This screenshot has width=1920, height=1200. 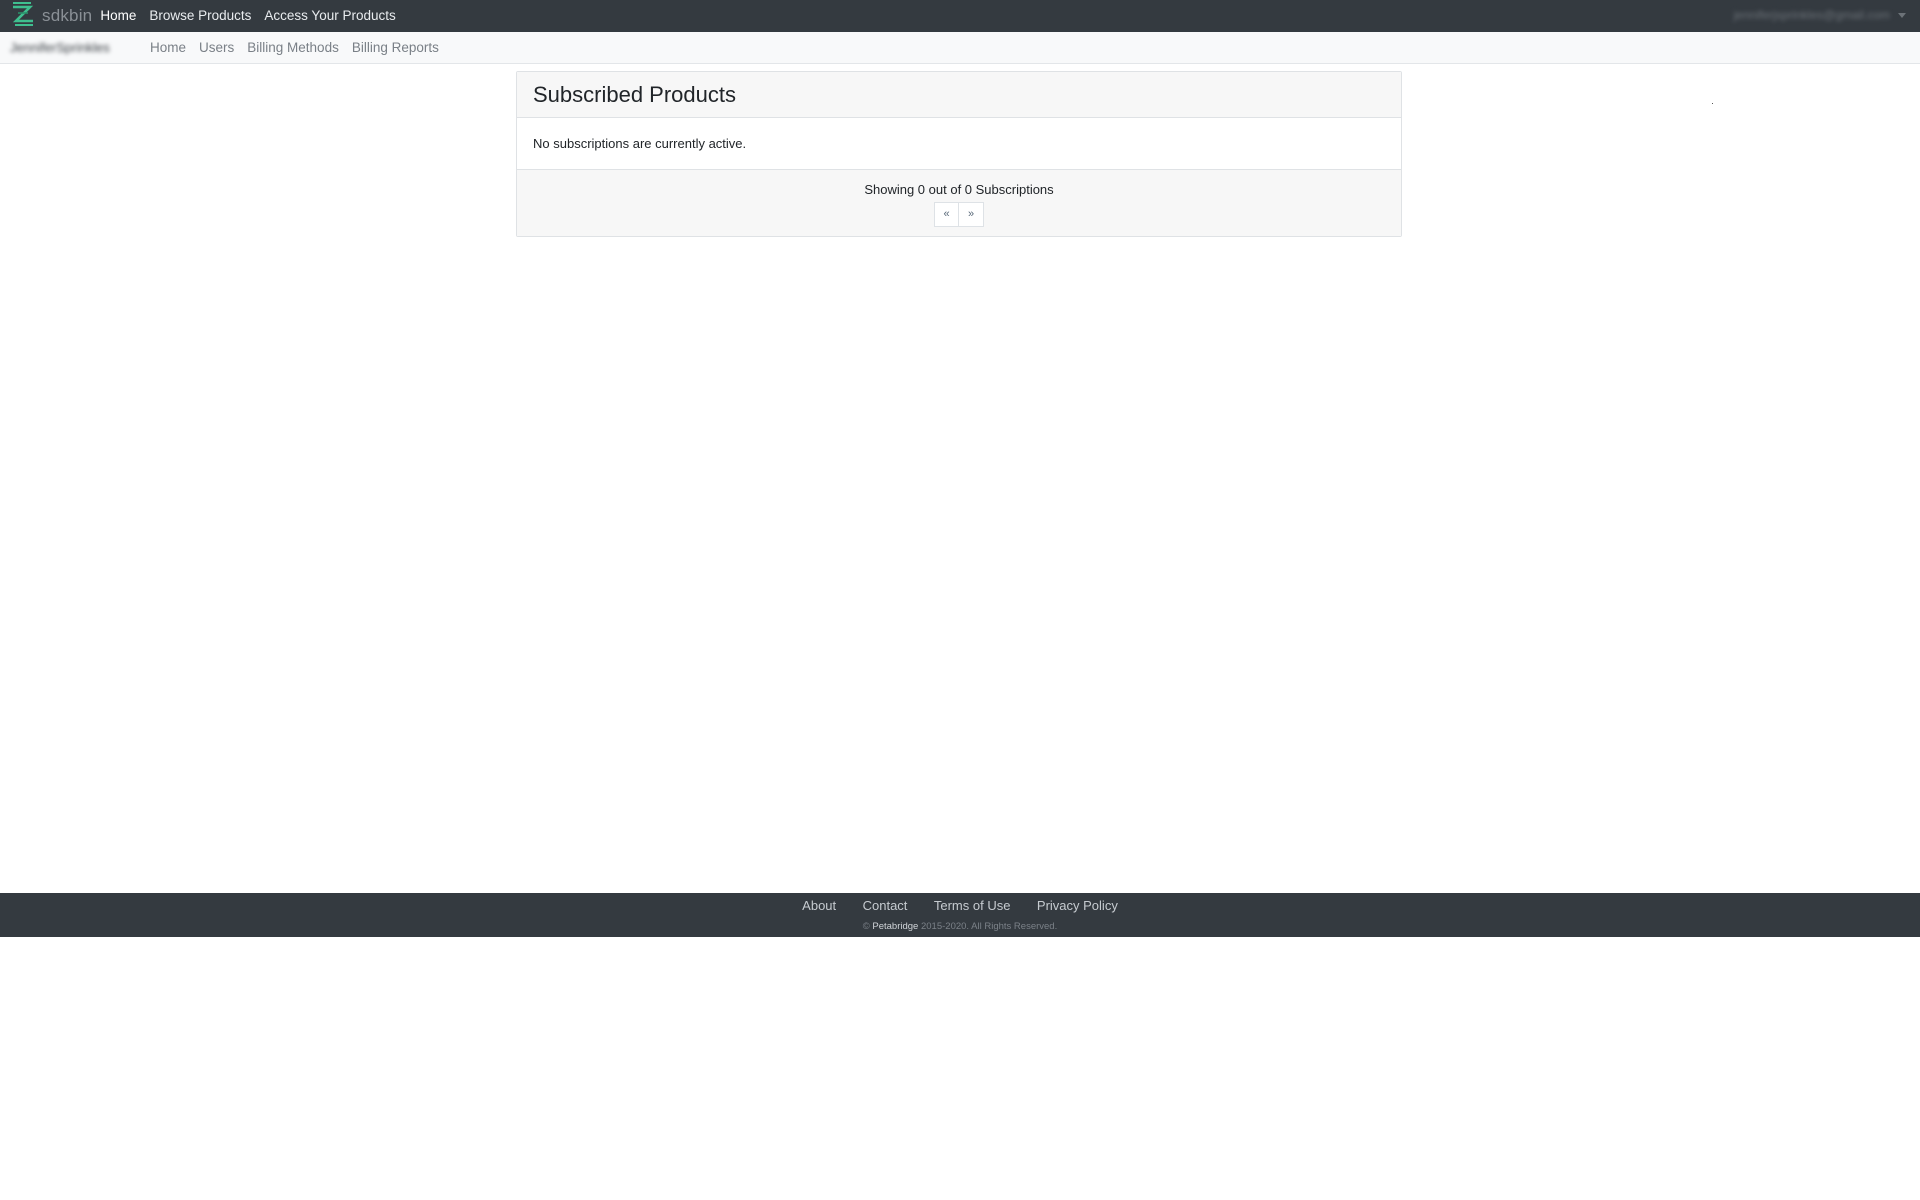 I want to click on subnav-billing-methods-link: Billing Methods, so click(x=293, y=47).